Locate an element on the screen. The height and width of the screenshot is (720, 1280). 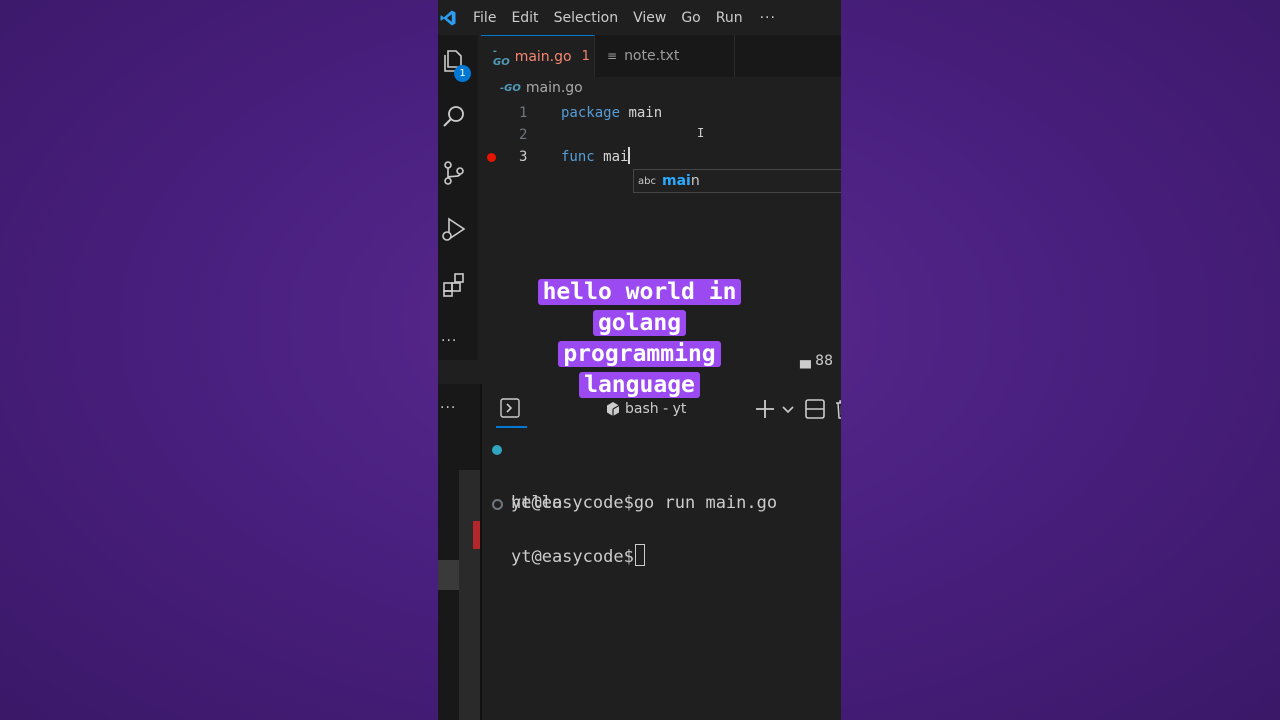
trash-icon is located at coordinates (836, 409).